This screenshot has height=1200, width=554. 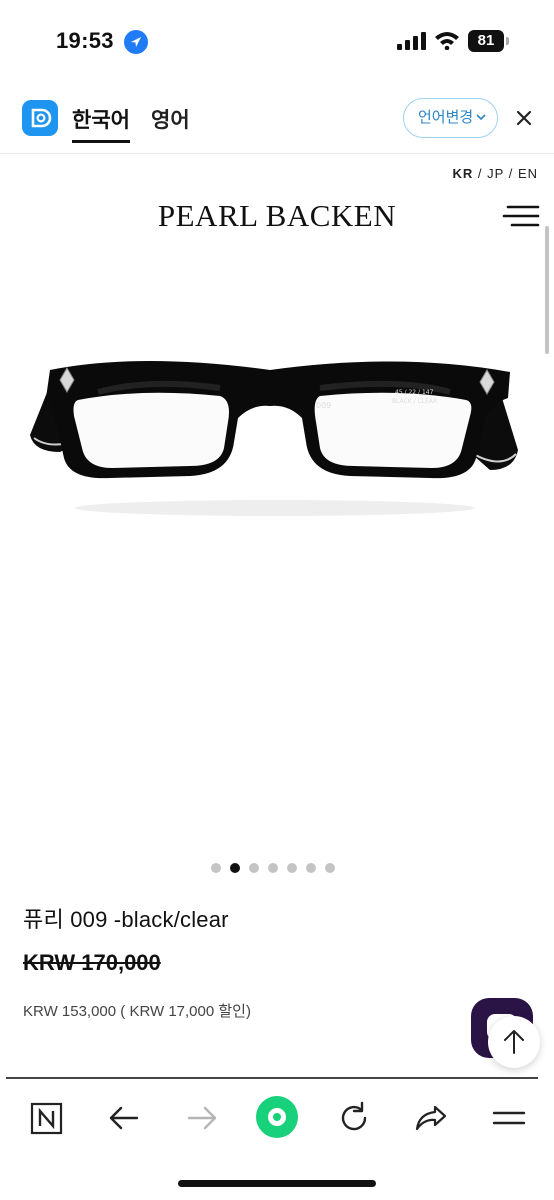 What do you see at coordinates (446, 117) in the screenshot?
I see `language-change-label: 언어변경` at bounding box center [446, 117].